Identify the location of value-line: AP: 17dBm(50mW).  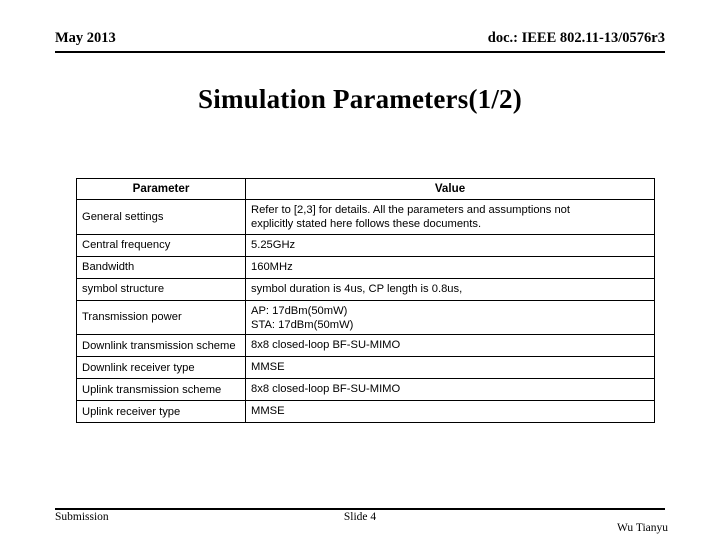
(299, 310).